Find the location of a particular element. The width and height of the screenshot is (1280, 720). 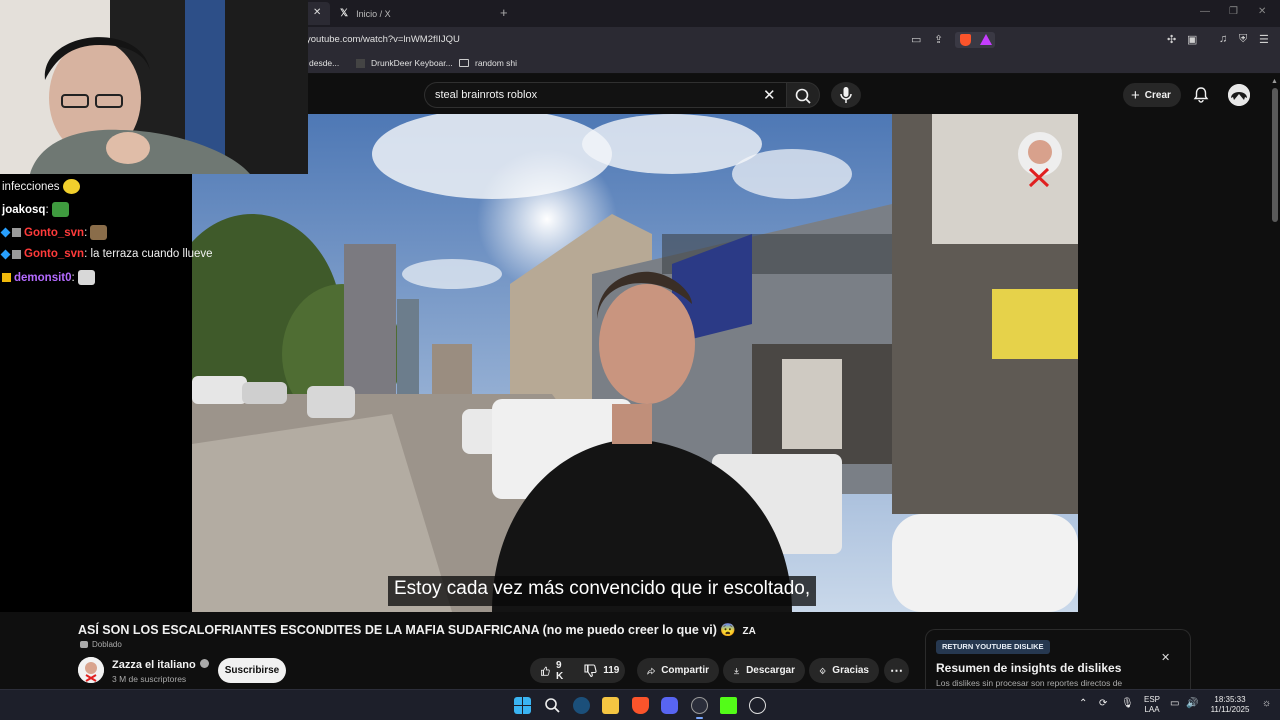

channel-name: Zazza el italiano is located at coordinates (160, 665).